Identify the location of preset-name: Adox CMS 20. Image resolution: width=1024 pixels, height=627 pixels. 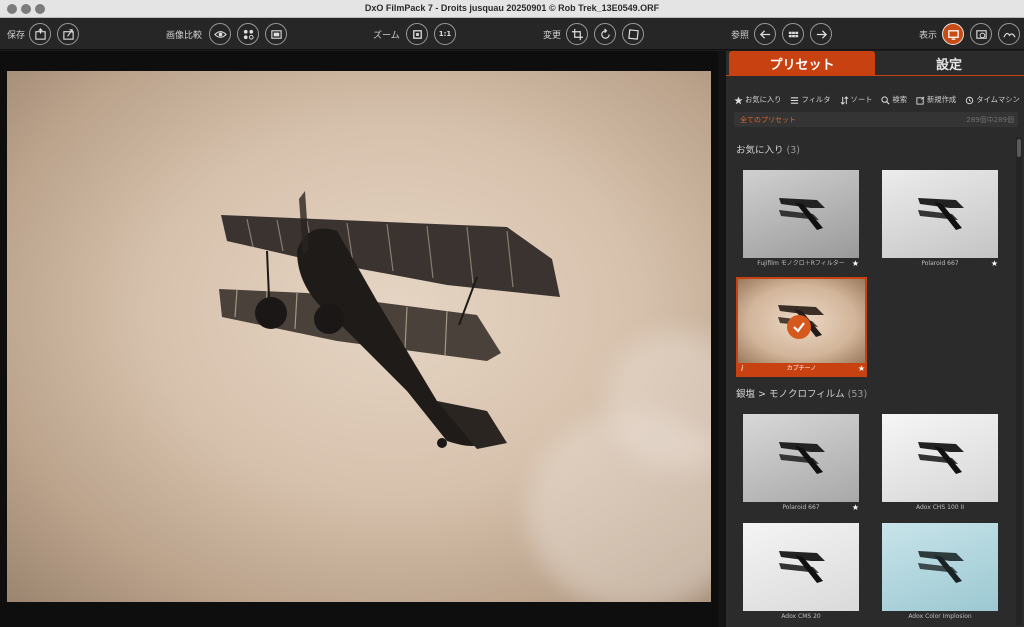
(801, 616).